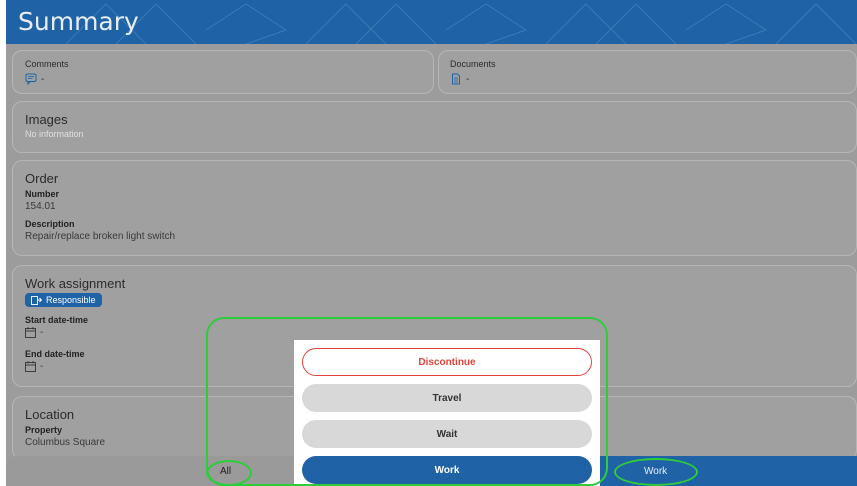  I want to click on responsible-icon, so click(36, 300).